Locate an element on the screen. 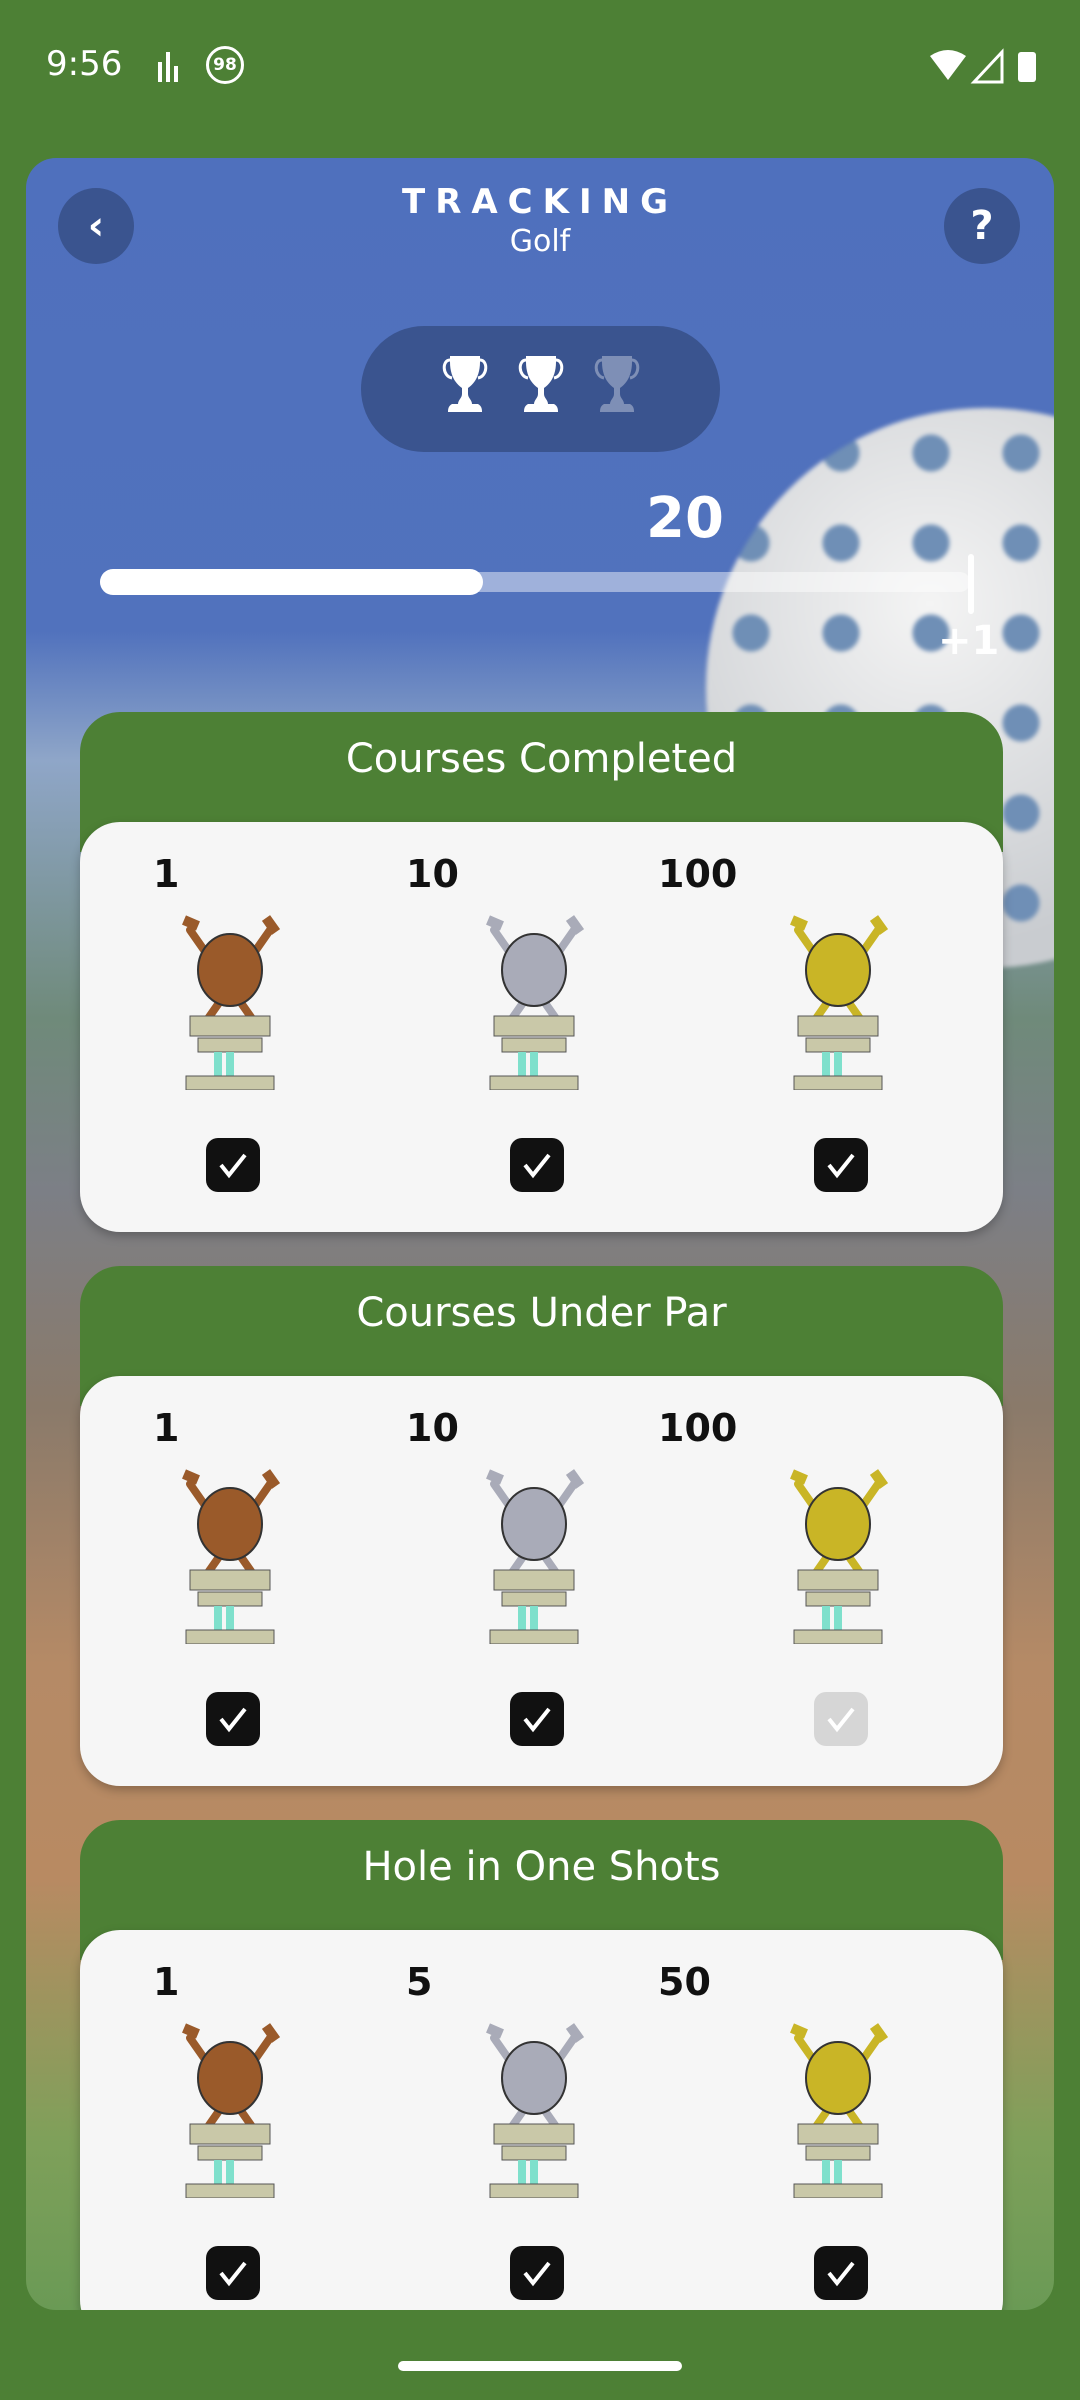 The width and height of the screenshot is (1080, 2400). page-title: TRACKING Golf is located at coordinates (540, 220).